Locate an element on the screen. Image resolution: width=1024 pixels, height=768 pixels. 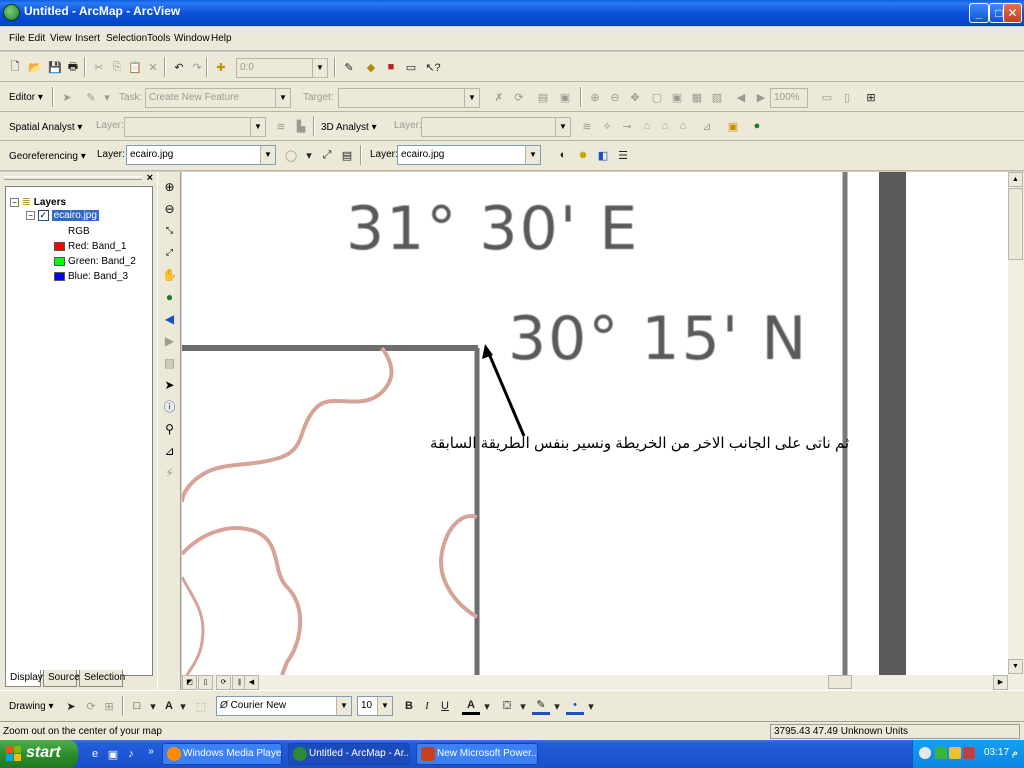
split-tool-icon: ✗ is located at coordinates (499, 97).